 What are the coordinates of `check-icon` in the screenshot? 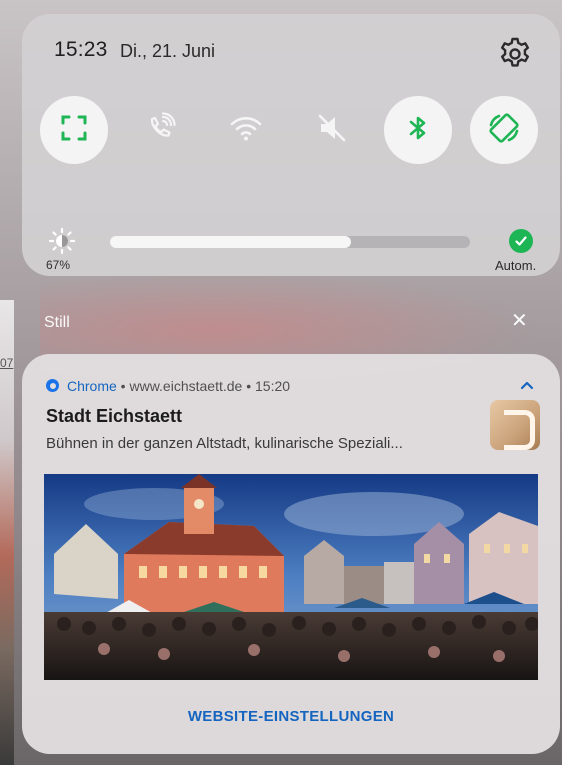 It's located at (521, 241).